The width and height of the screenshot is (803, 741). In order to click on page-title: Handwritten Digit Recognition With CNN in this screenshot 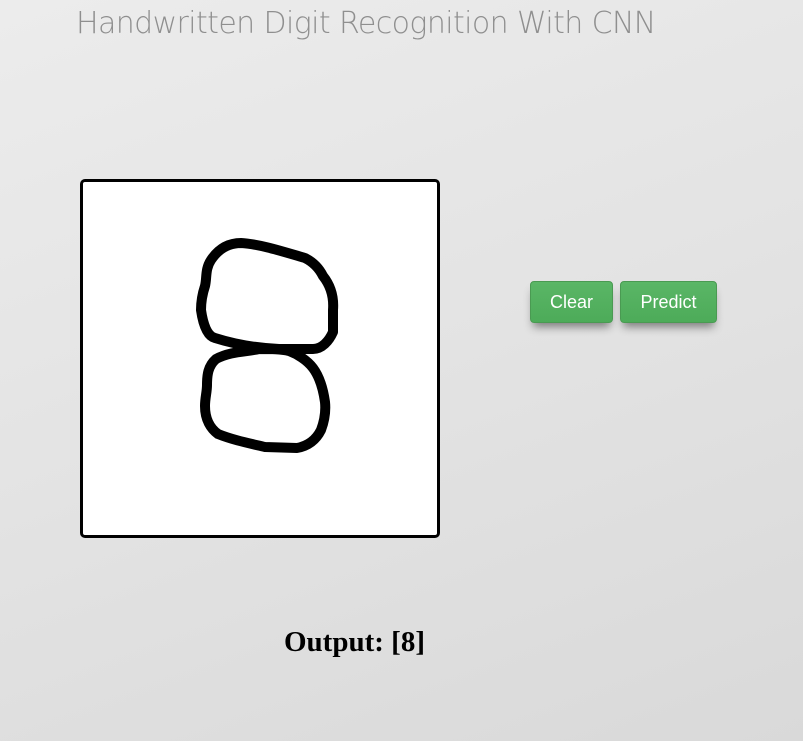, I will do `click(366, 23)`.